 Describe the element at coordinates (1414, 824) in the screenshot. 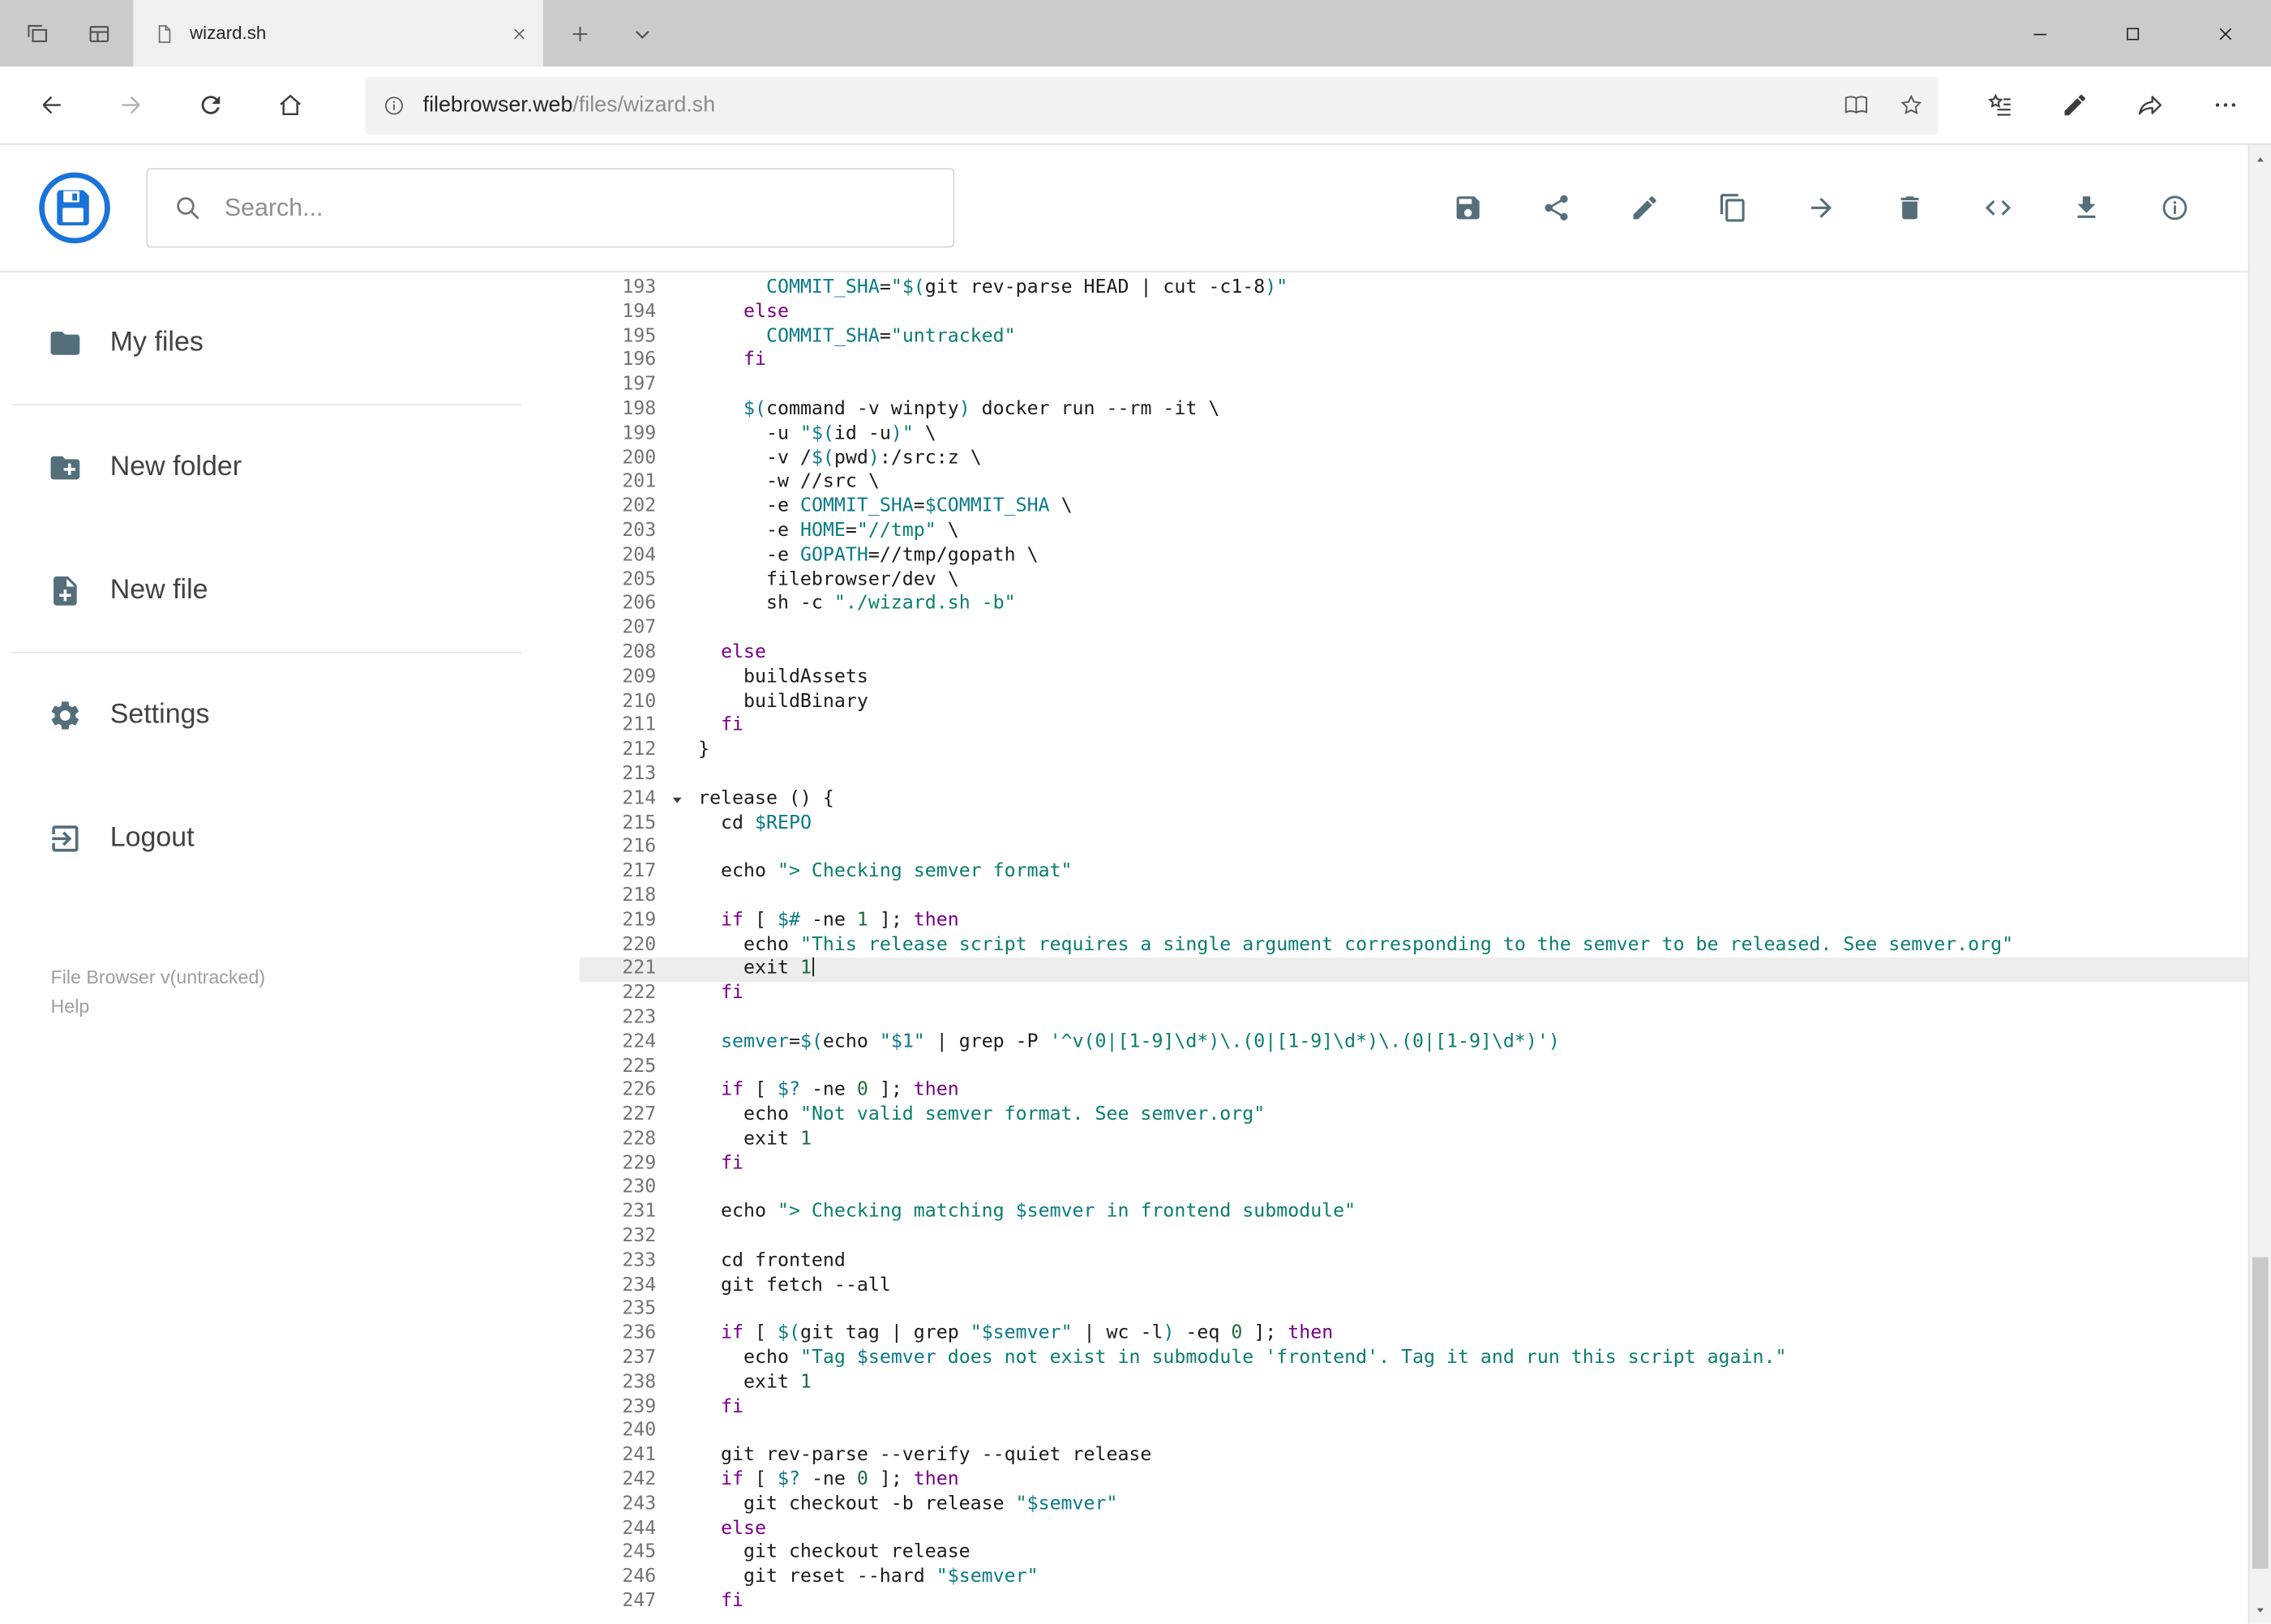

I see `code-line: 215 cd $REPO` at that location.